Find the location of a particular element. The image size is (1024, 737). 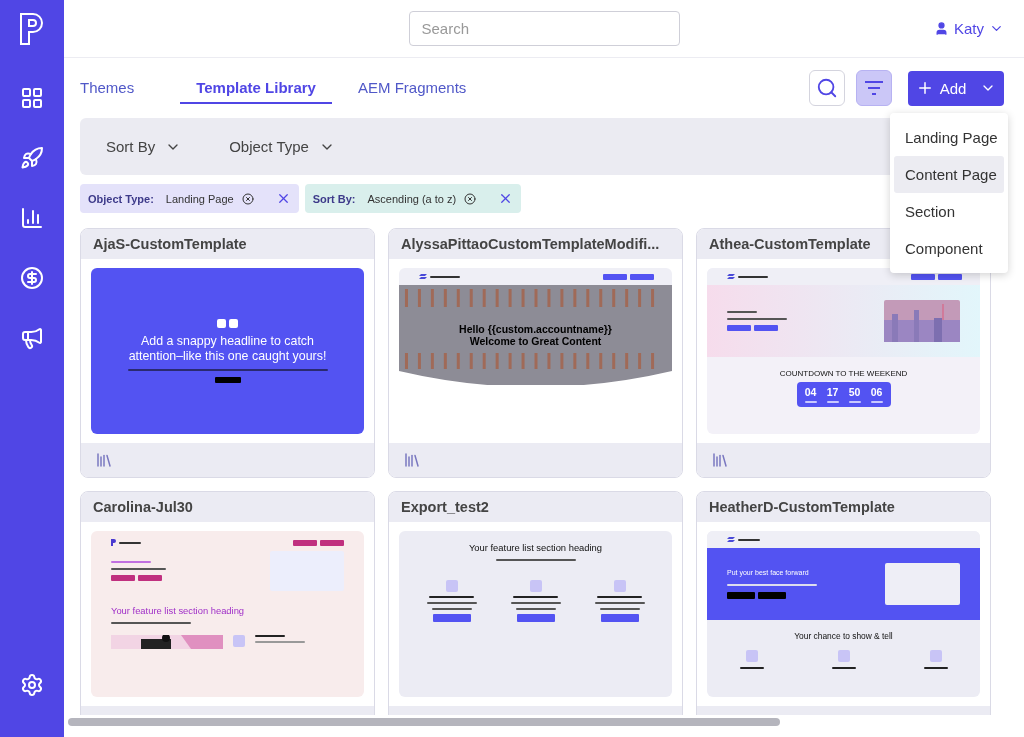

menu-item: Section is located at coordinates (949, 211).